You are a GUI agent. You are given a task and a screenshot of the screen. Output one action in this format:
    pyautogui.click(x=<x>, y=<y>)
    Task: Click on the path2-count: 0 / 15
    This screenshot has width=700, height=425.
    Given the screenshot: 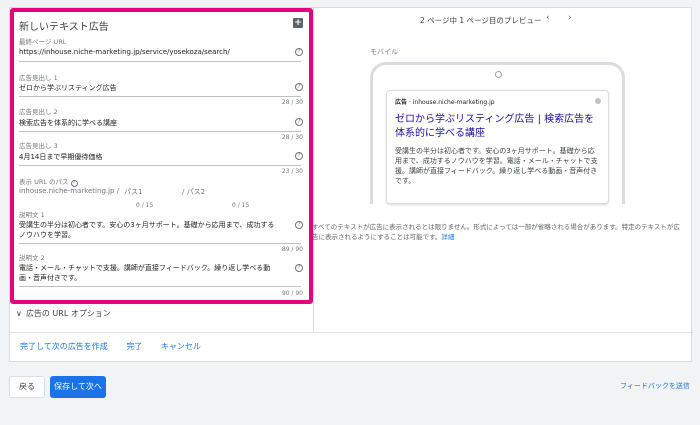 What is the action you would take?
    pyautogui.click(x=241, y=205)
    